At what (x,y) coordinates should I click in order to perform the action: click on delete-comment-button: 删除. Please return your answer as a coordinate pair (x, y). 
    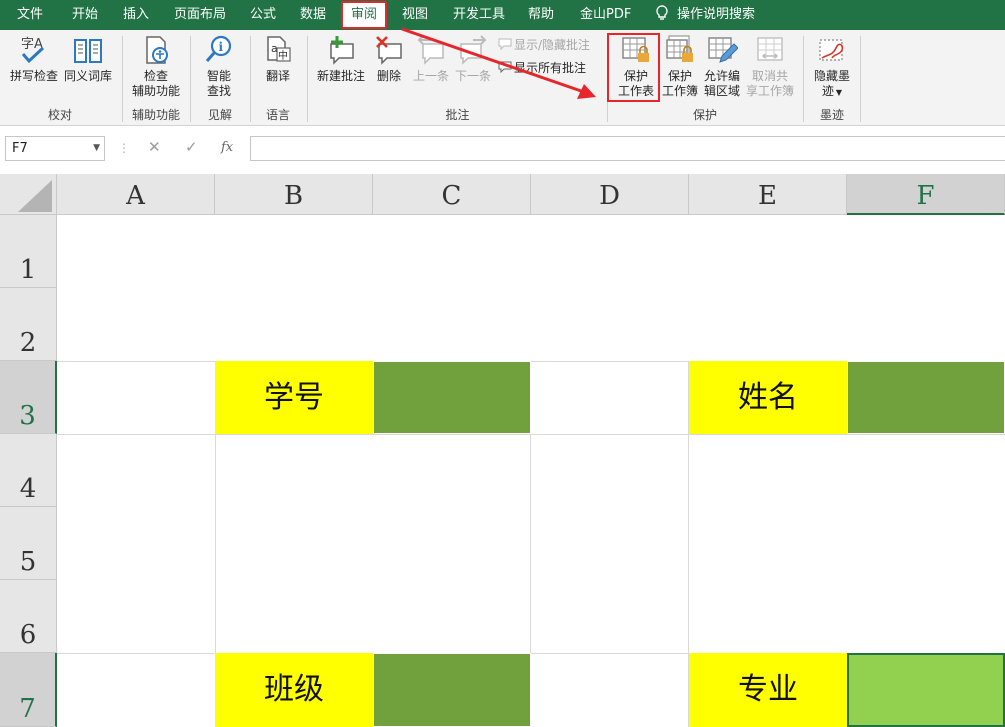
    Looking at the image, I should click on (389, 58).